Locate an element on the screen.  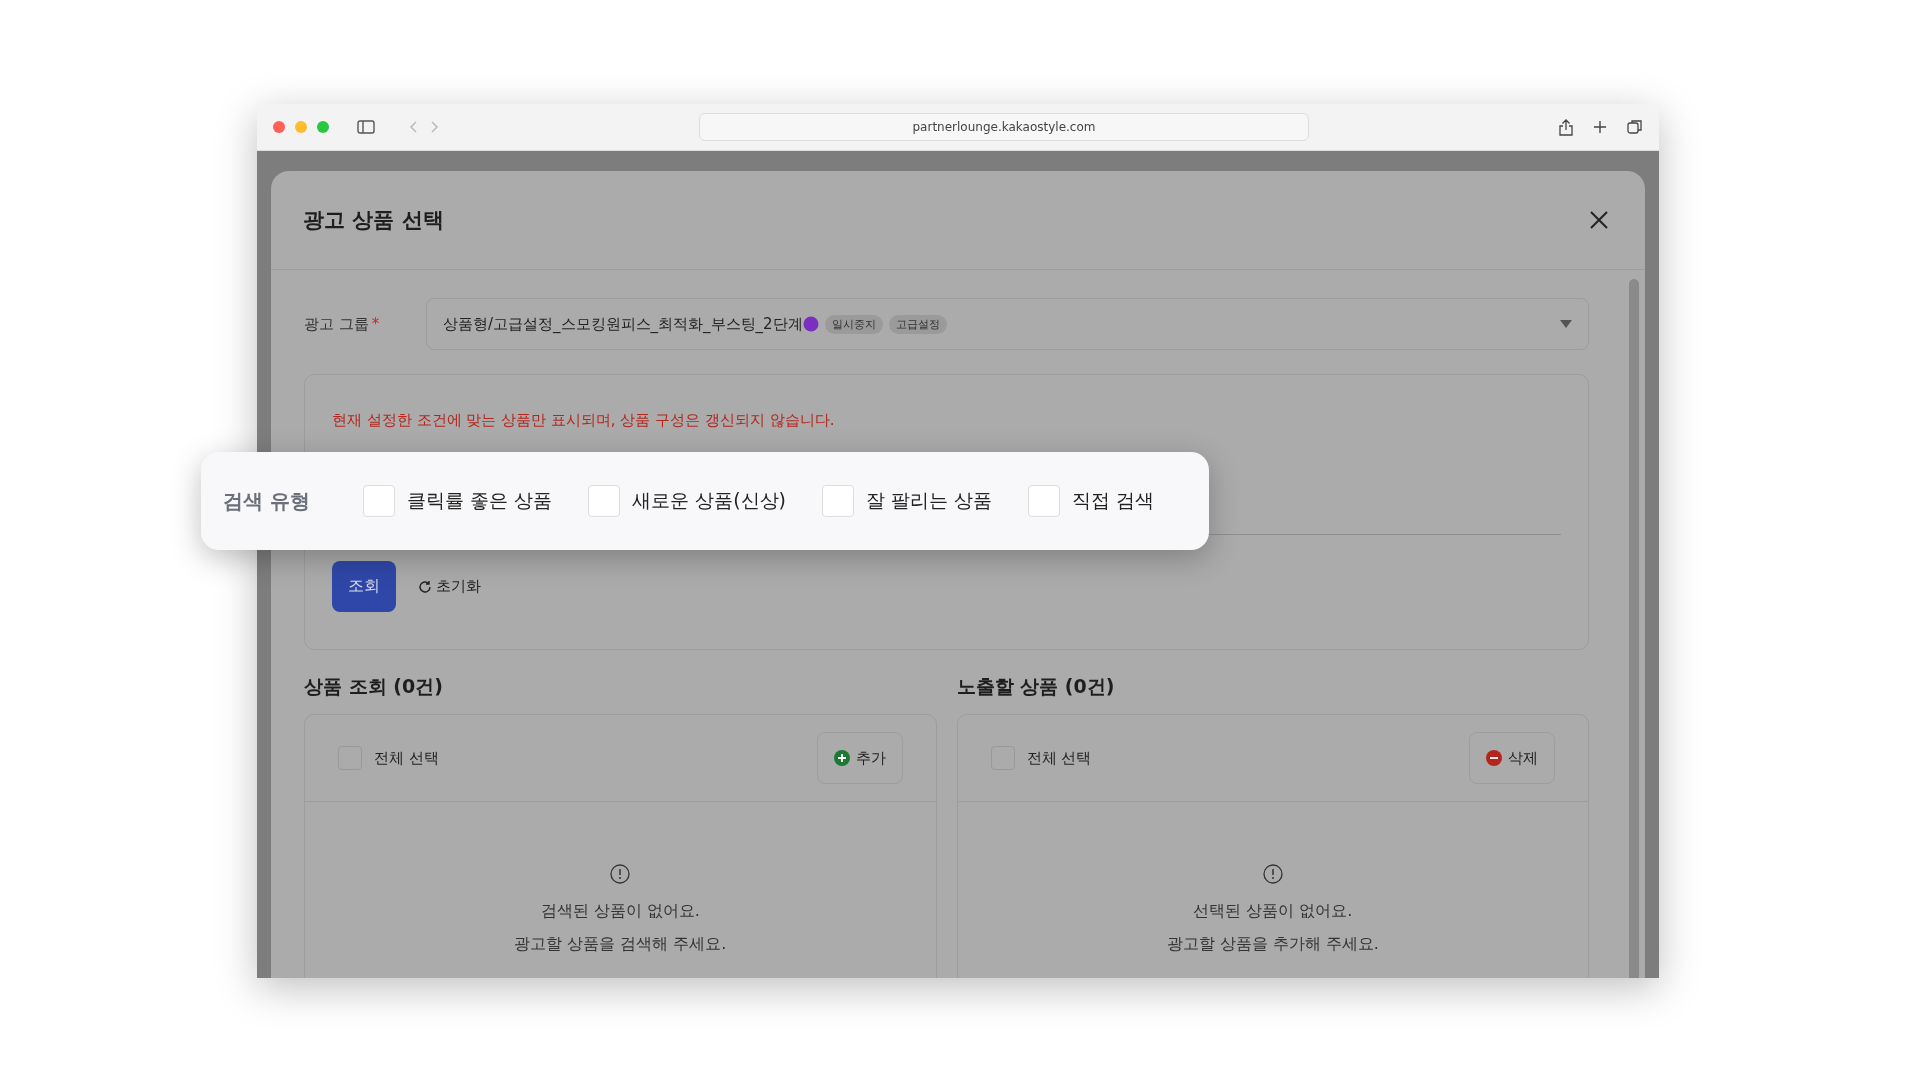
close-window-icon is located at coordinates (279, 127).